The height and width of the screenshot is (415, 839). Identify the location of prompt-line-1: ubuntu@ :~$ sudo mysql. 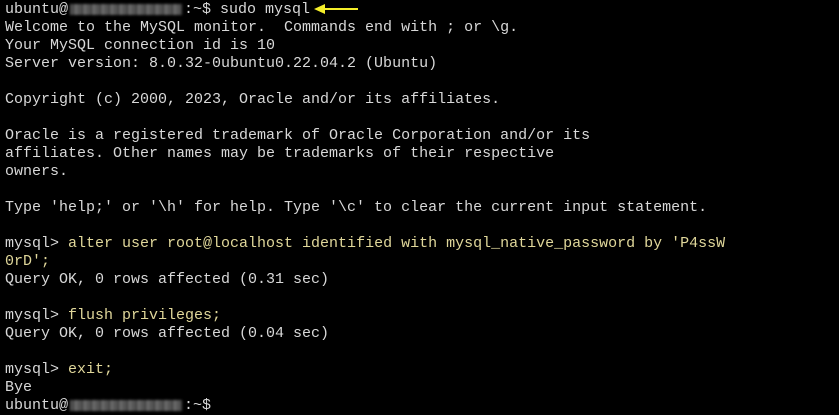
(422, 10).